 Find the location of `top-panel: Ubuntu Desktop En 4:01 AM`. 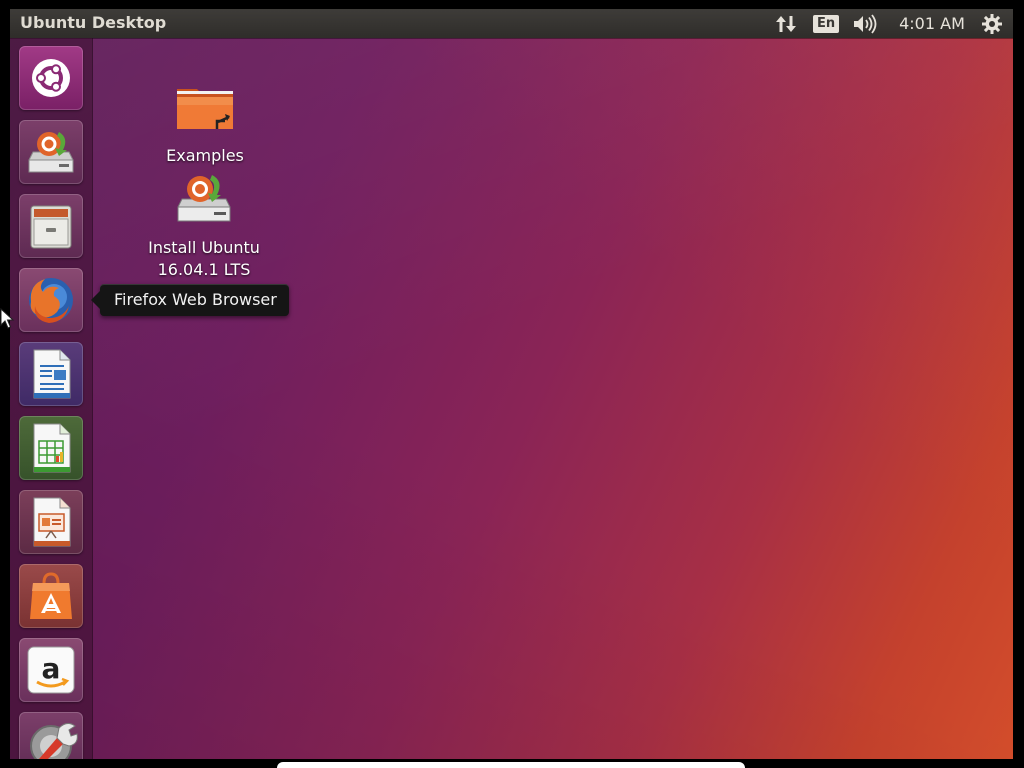

top-panel: Ubuntu Desktop En 4:01 AM is located at coordinates (511, 23).